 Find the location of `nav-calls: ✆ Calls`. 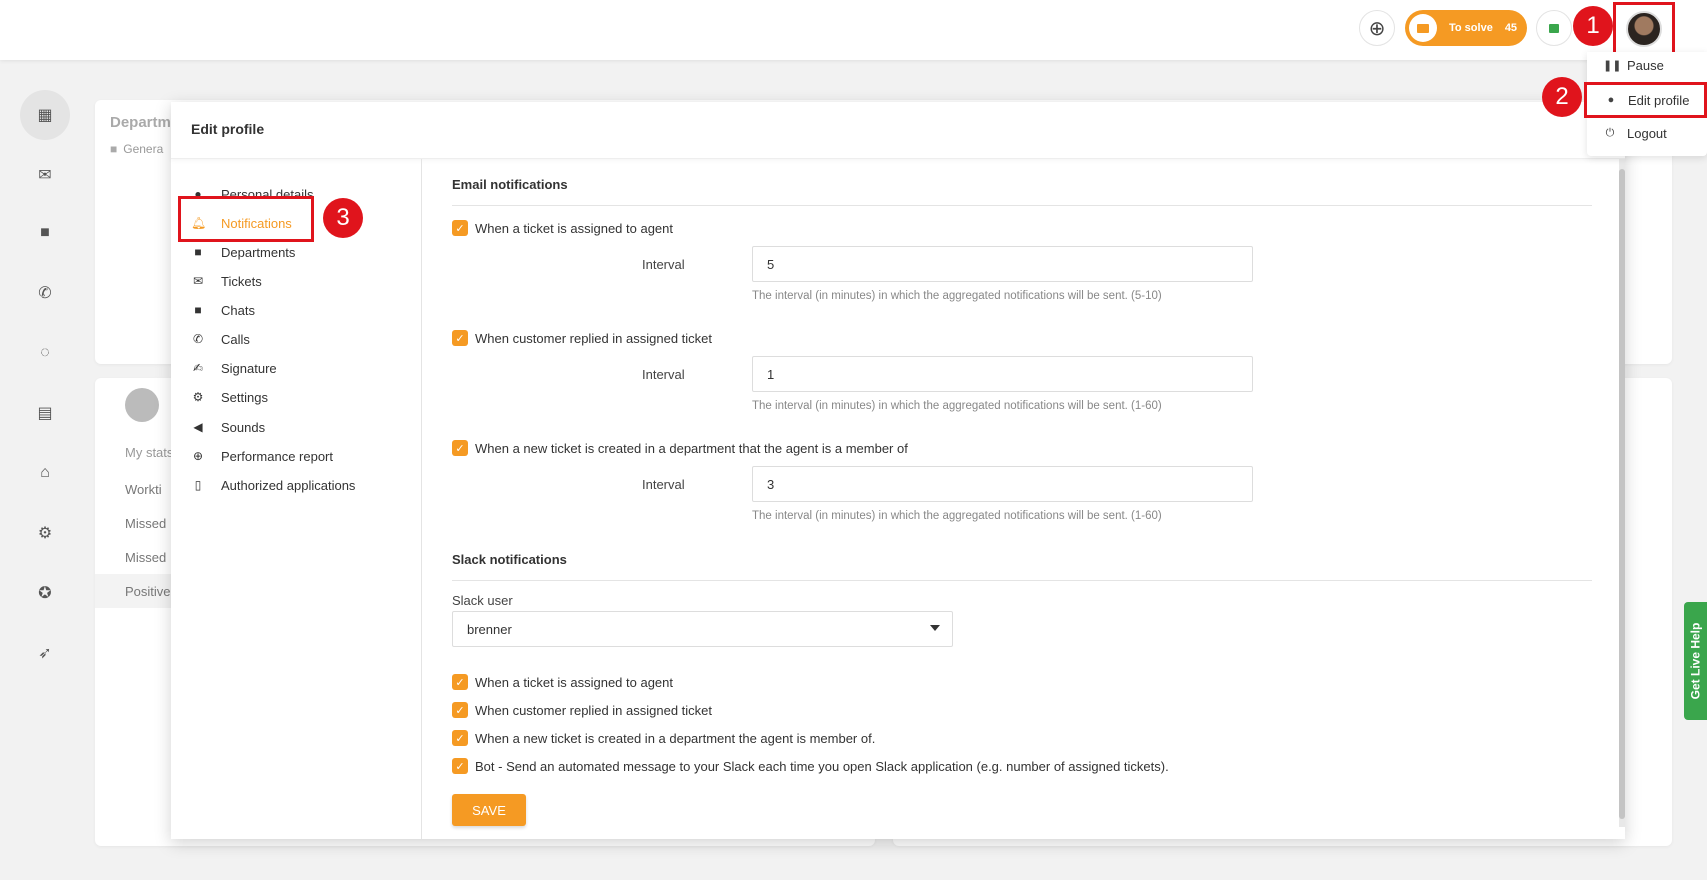

nav-calls: ✆ Calls is located at coordinates (220, 339).